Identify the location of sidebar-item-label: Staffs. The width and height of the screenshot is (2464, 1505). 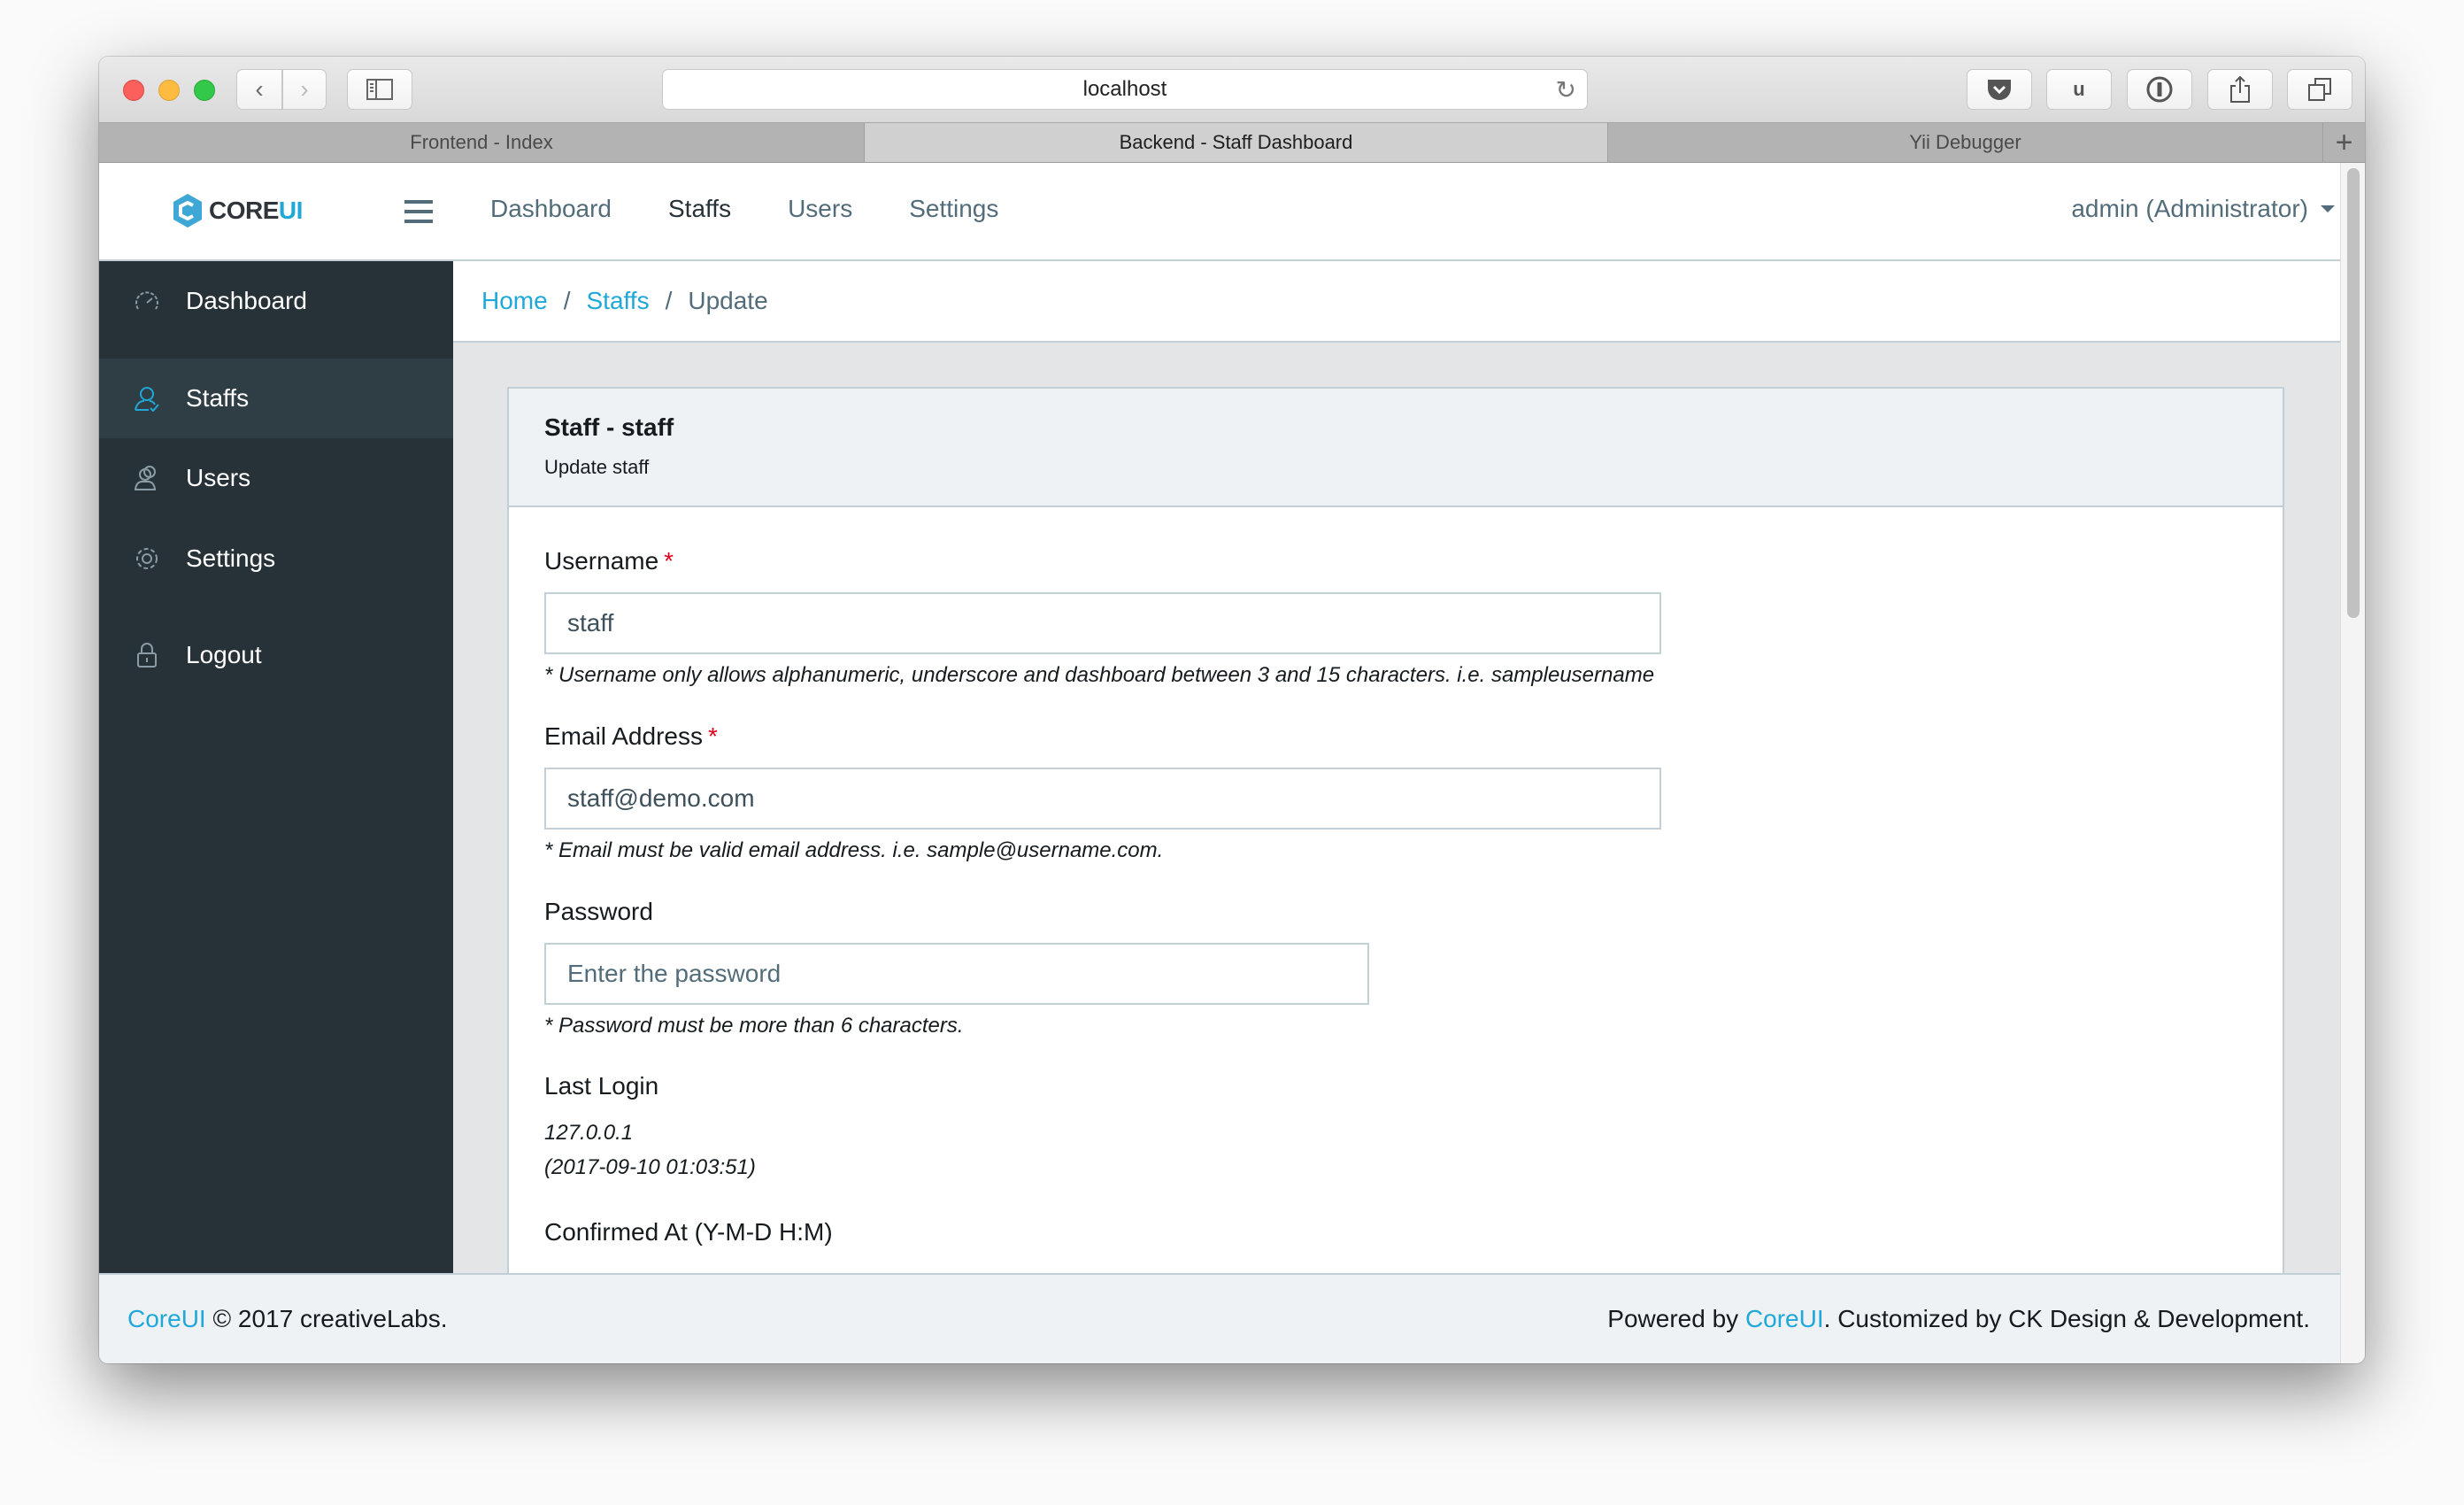
(218, 398).